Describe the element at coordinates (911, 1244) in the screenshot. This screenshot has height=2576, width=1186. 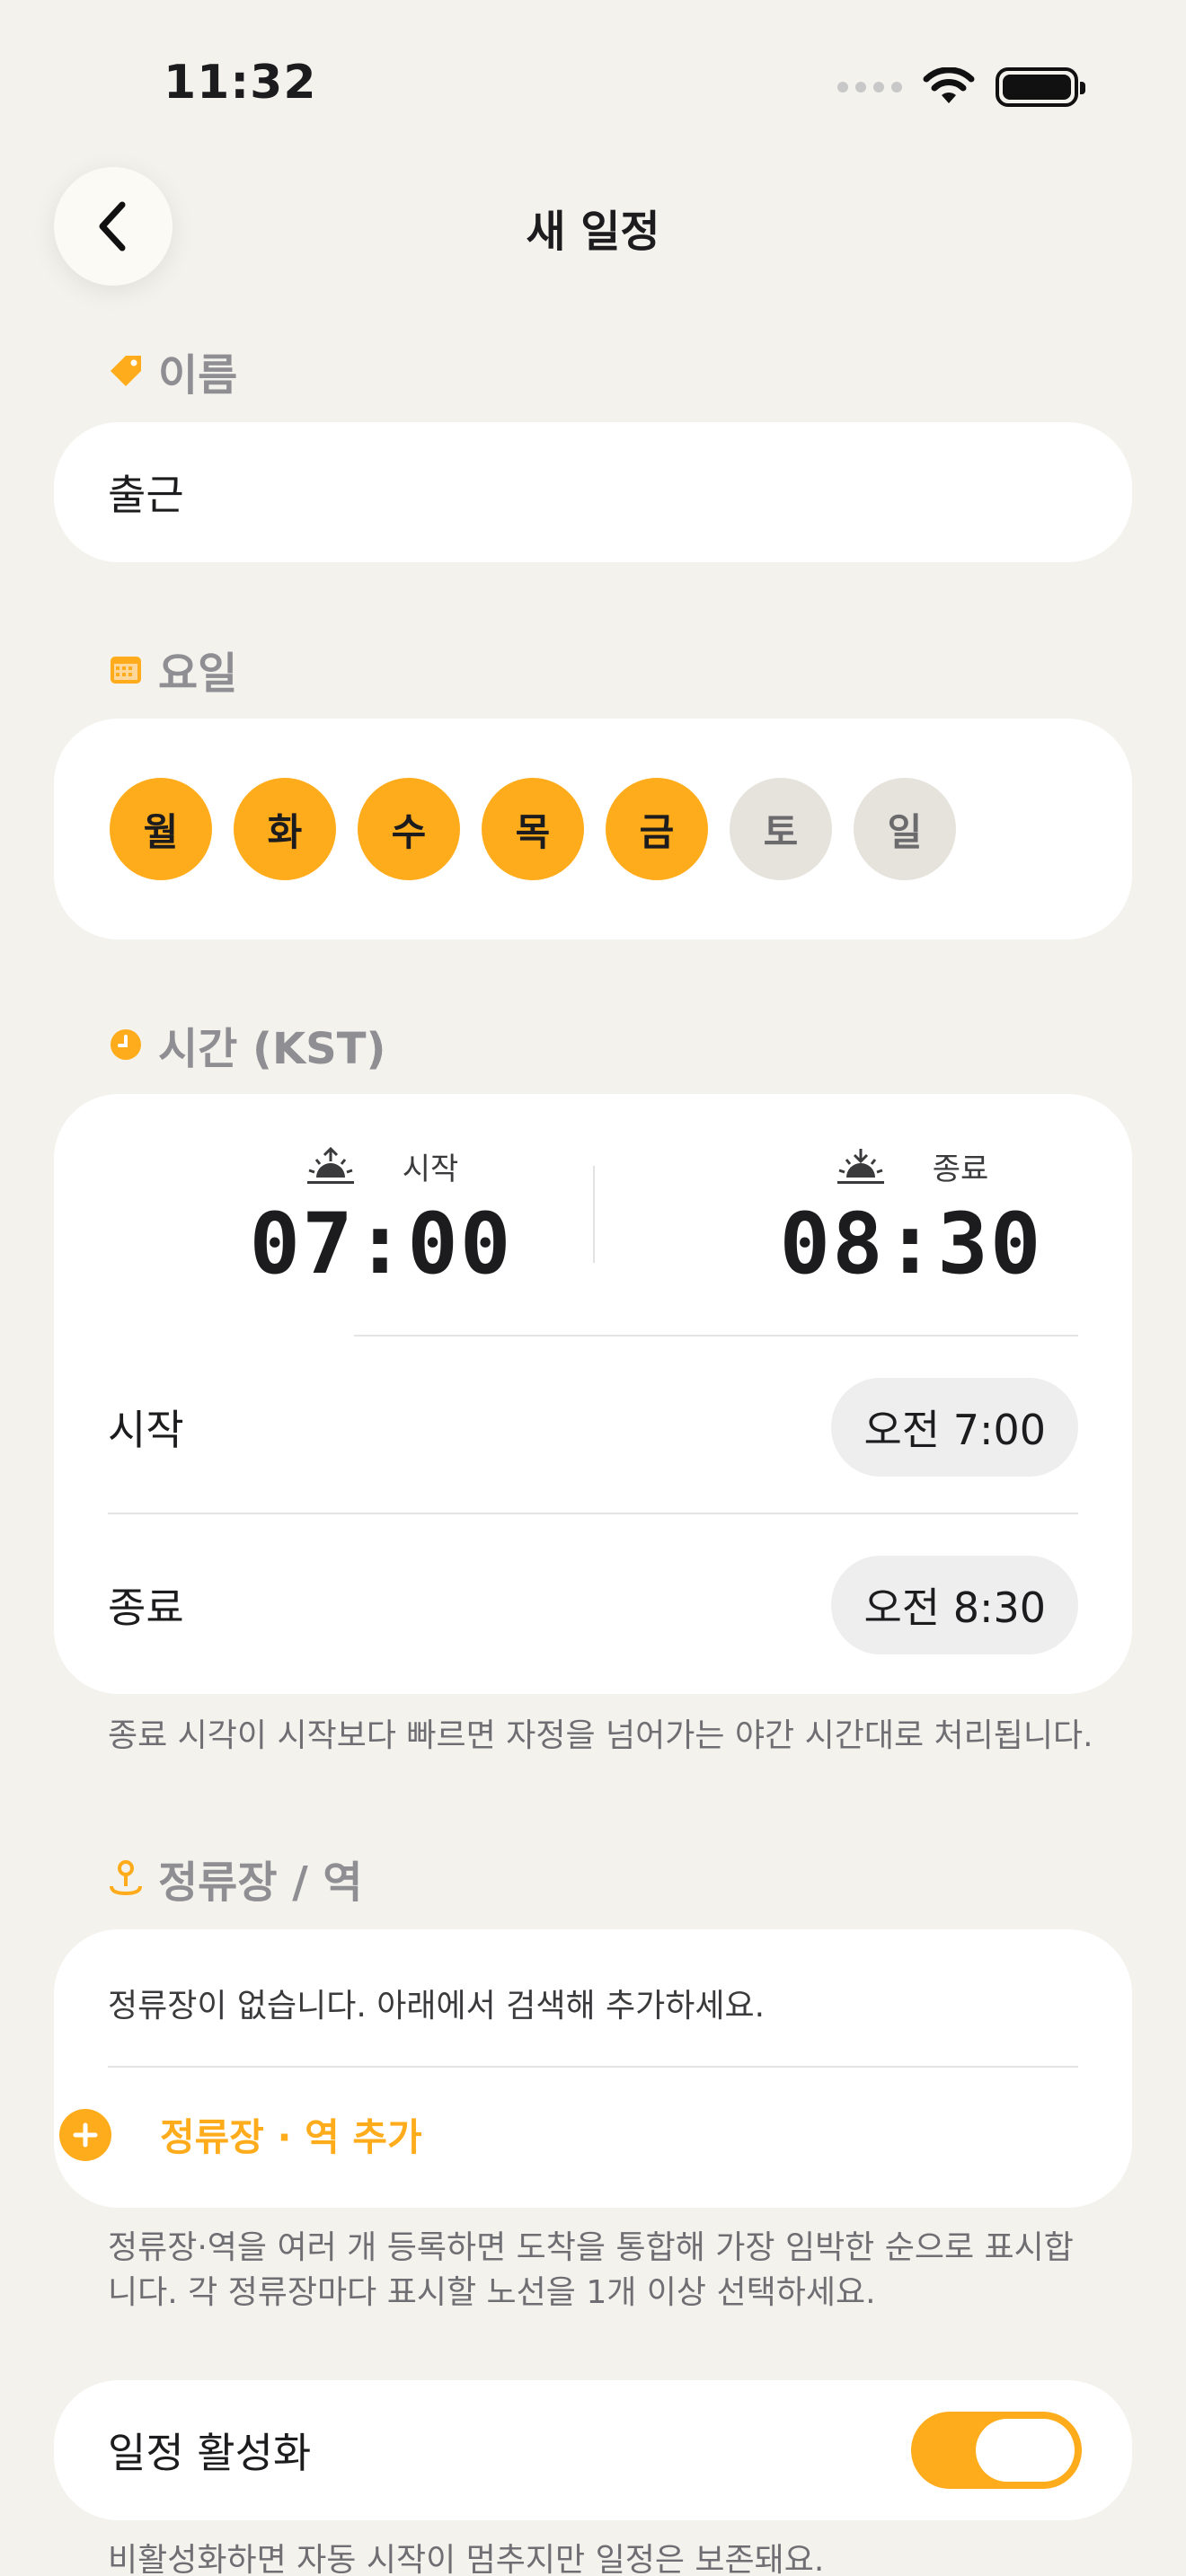
I see `end-time-value: 08:30` at that location.